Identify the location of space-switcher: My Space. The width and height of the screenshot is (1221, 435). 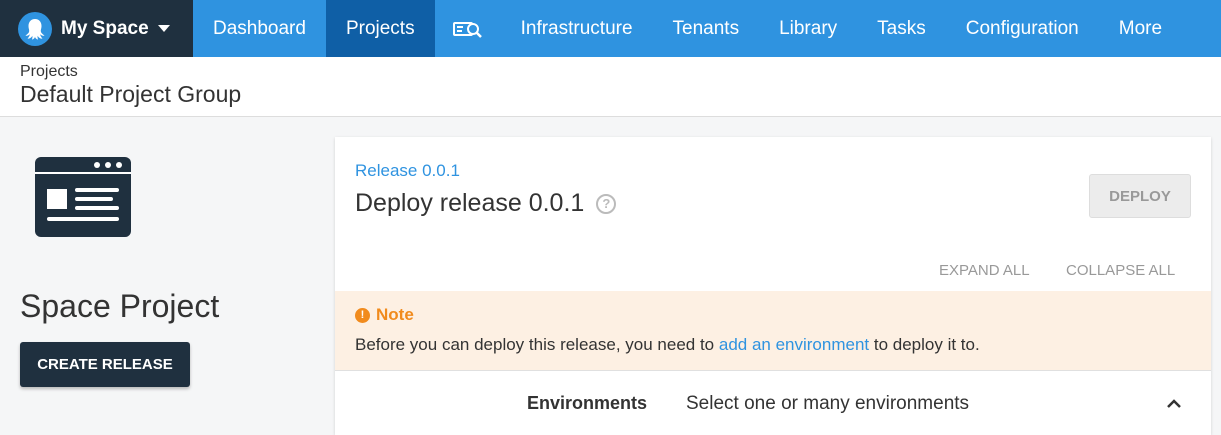
(96, 28).